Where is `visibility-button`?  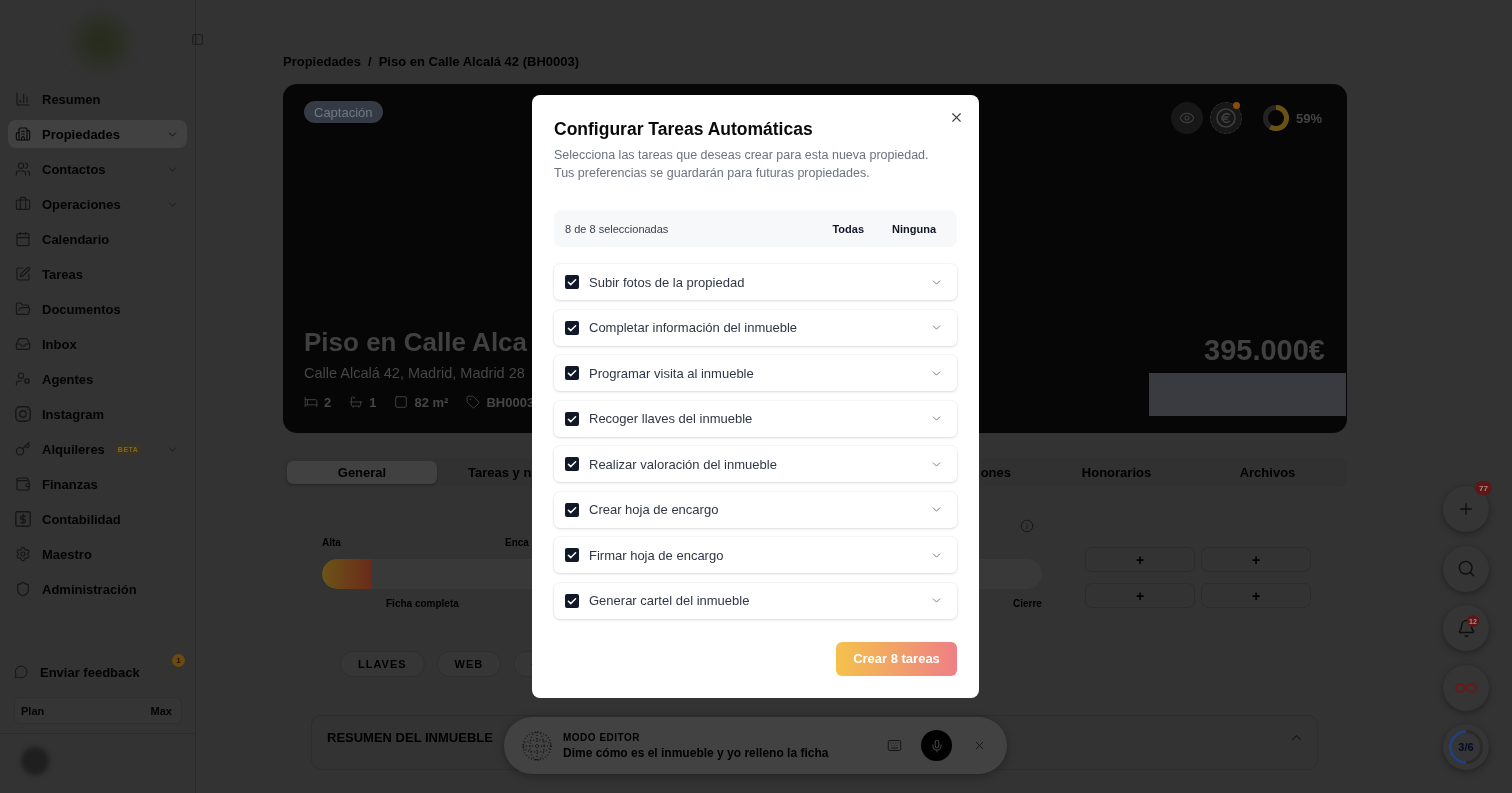 visibility-button is located at coordinates (1186, 118).